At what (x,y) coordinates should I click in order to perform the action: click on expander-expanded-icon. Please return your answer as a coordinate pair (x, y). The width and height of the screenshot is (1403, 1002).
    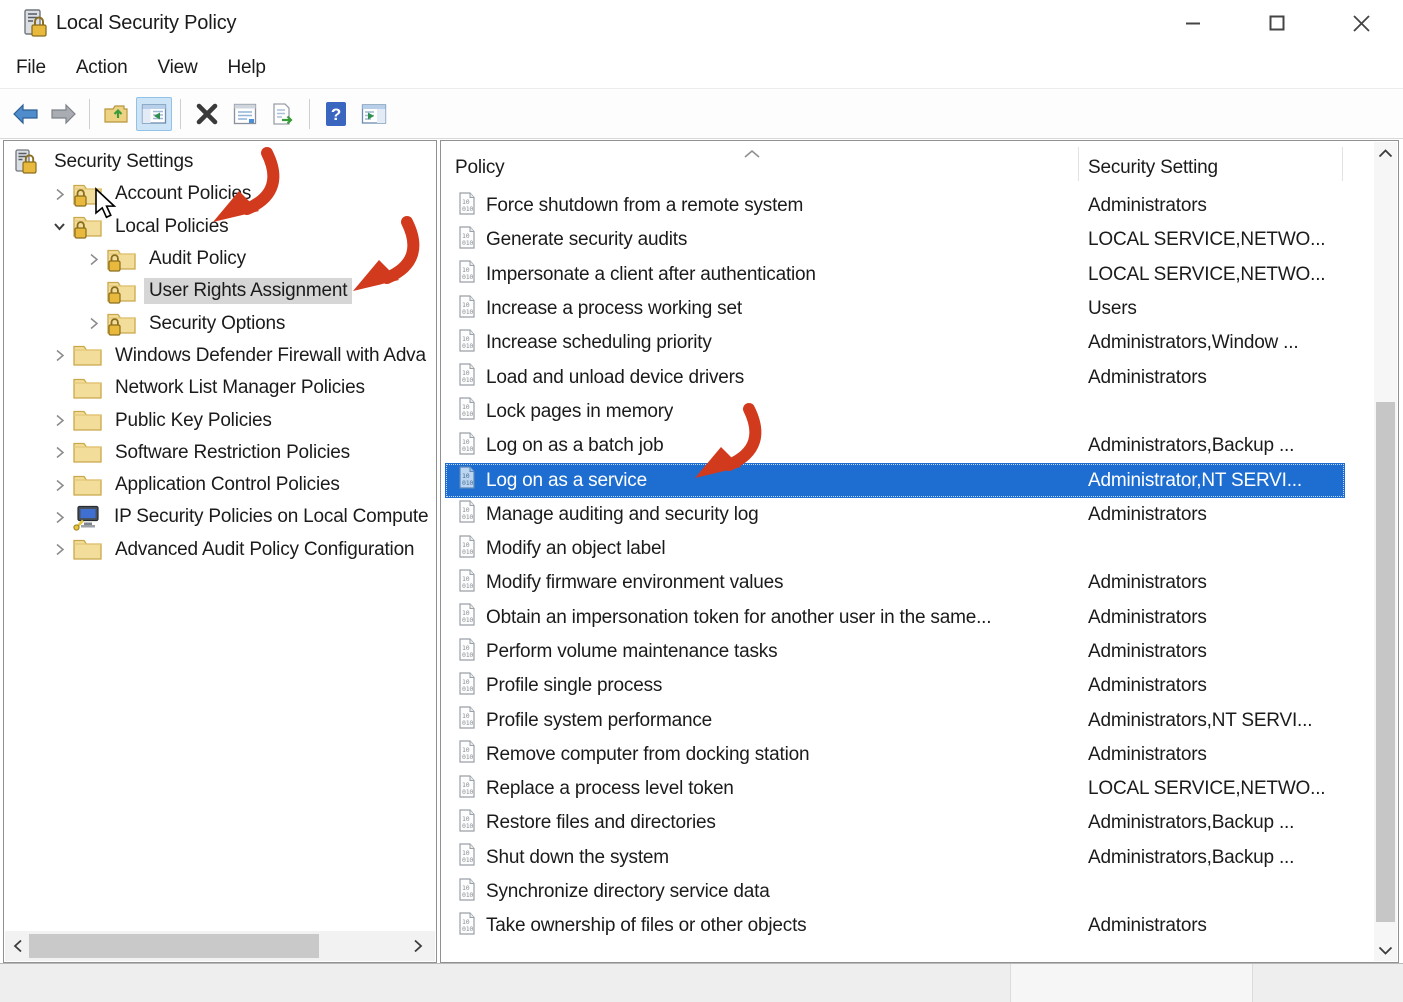
    Looking at the image, I should click on (59, 226).